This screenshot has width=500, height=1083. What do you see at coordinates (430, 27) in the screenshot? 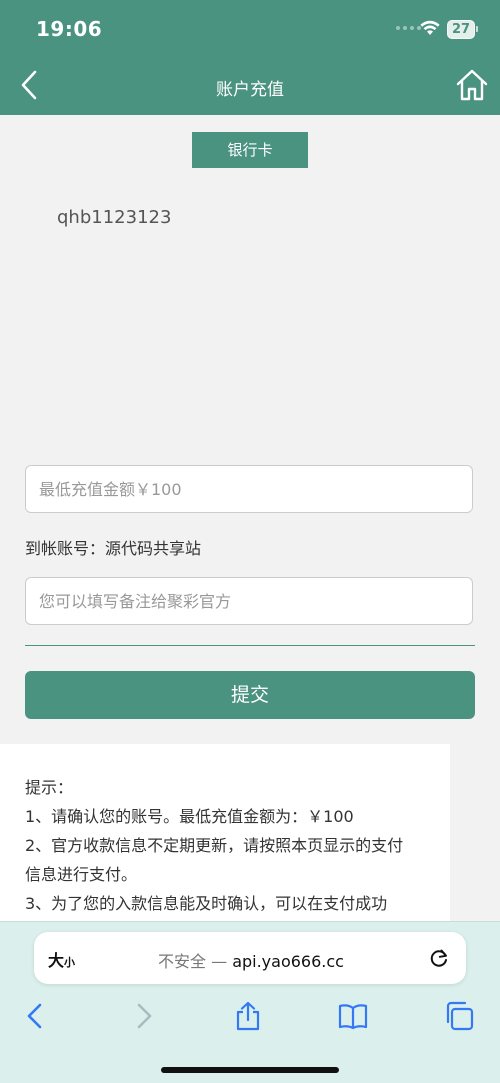
I see `wifi-icon` at bounding box center [430, 27].